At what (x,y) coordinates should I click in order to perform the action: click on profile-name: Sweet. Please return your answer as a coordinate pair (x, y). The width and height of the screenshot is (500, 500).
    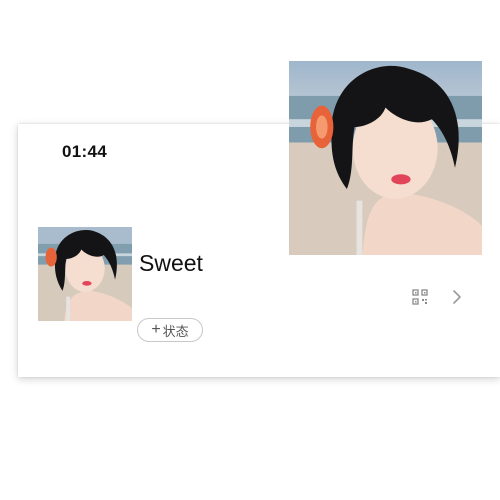
    Looking at the image, I should click on (171, 263).